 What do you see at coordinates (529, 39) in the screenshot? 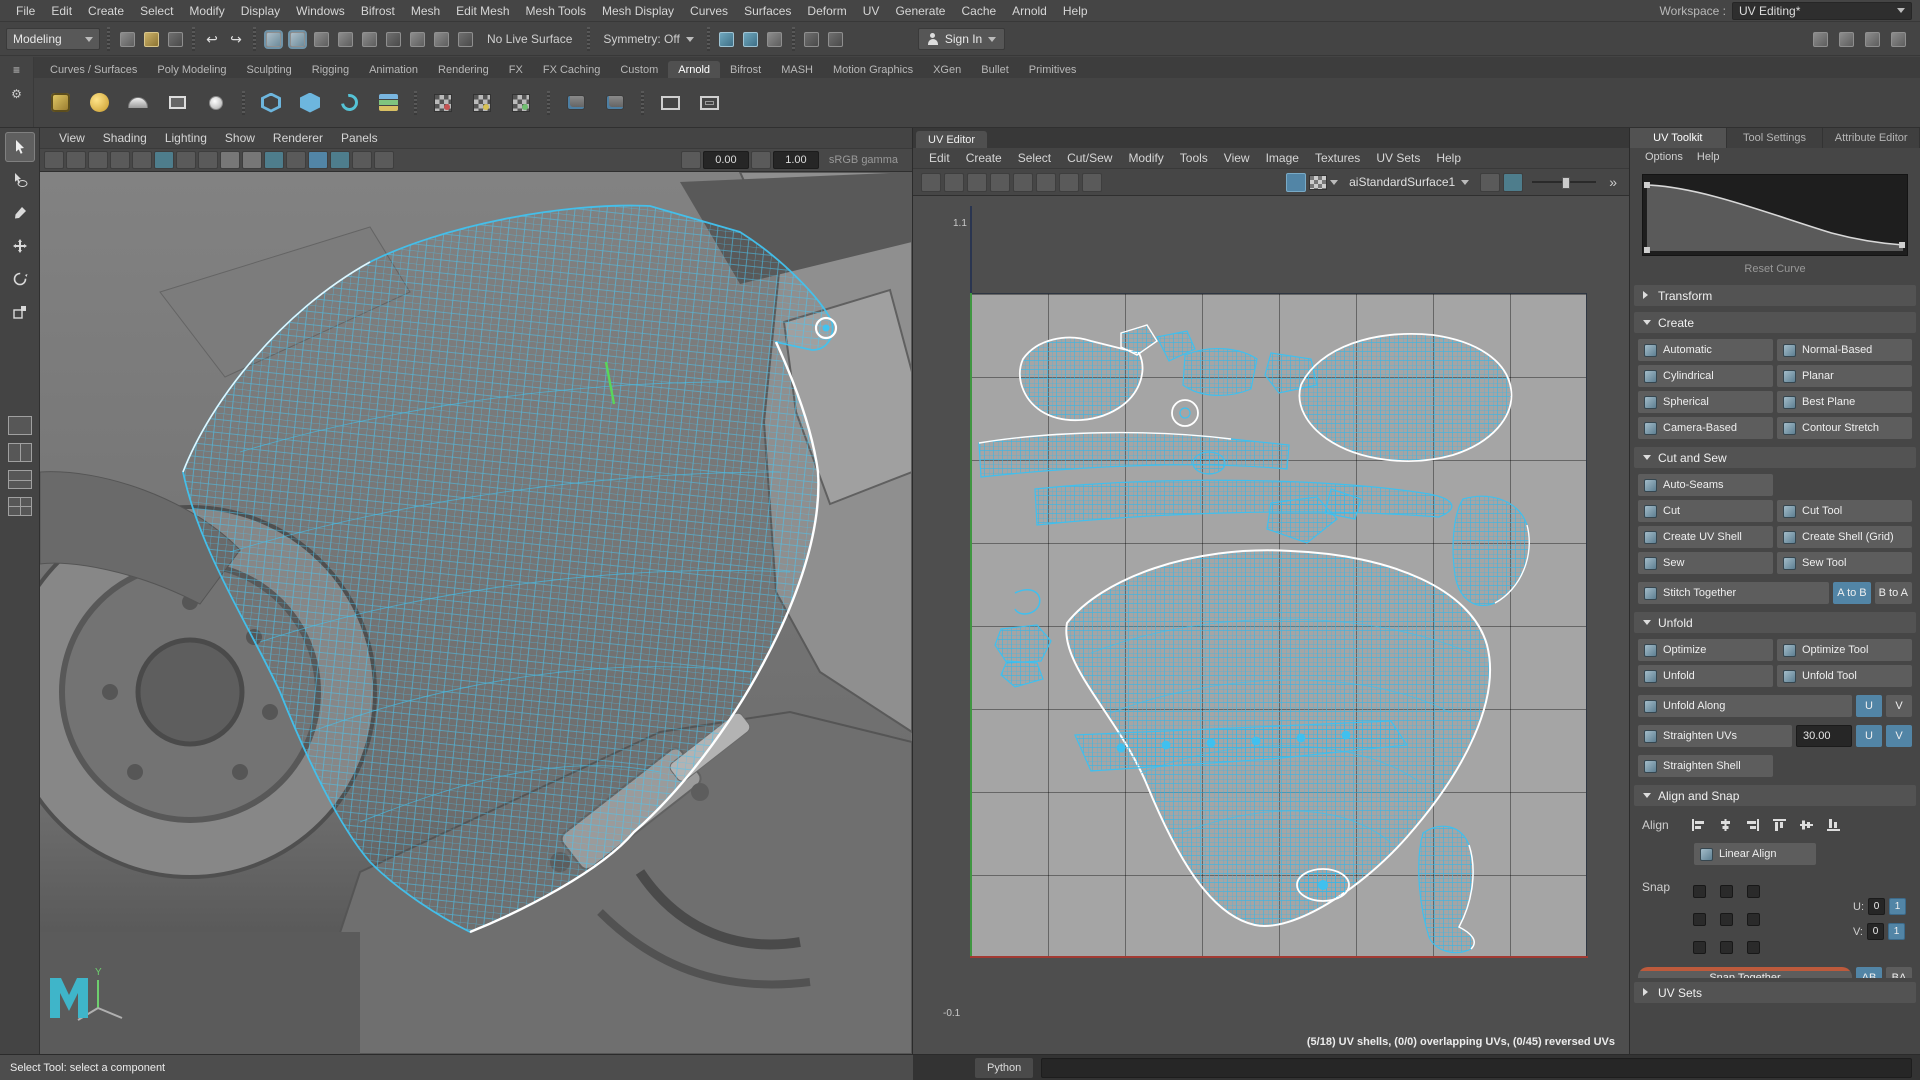
I see `live-surface-field: No Live Surface` at bounding box center [529, 39].